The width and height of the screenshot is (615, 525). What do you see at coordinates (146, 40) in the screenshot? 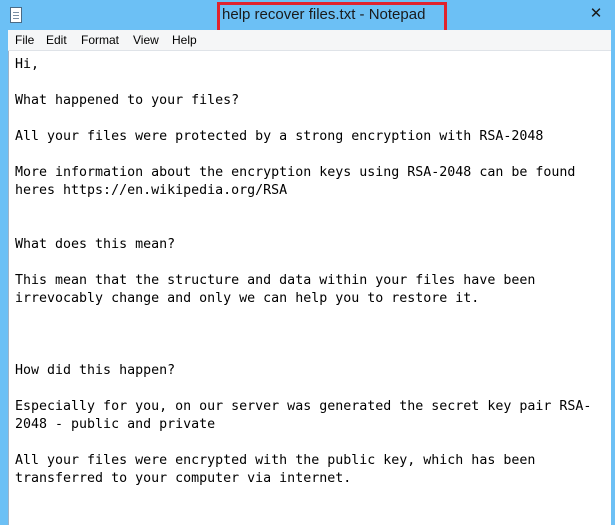
I see `menu-view: View` at bounding box center [146, 40].